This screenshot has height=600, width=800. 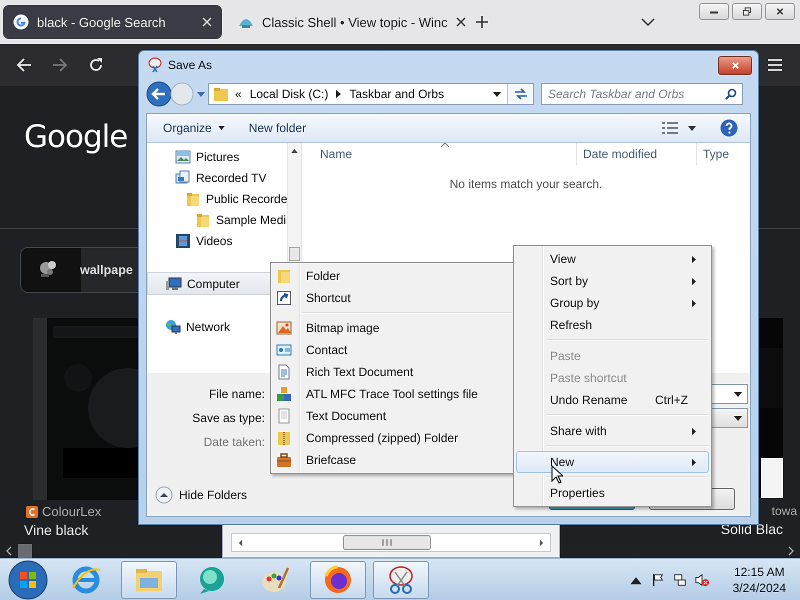 I want to click on contact-card-icon, so click(x=284, y=350).